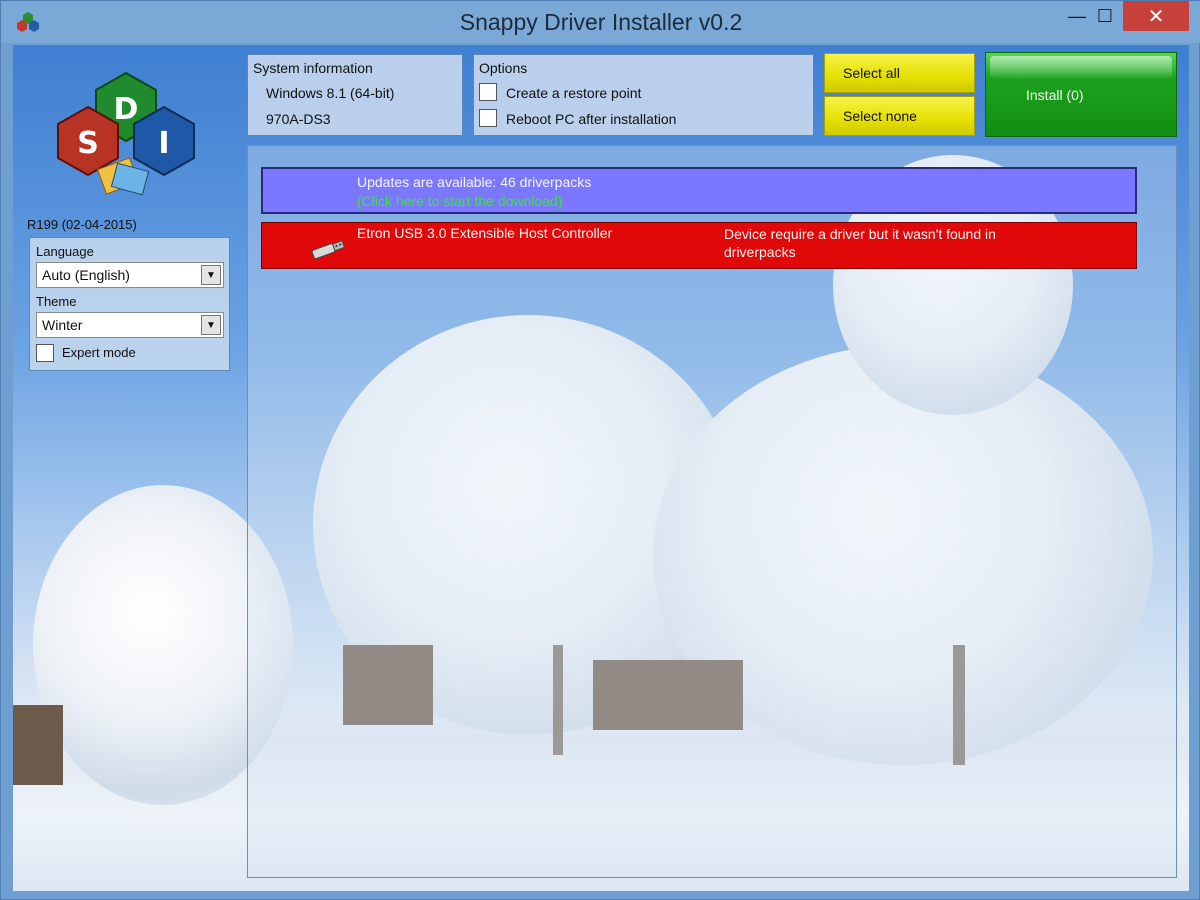 The image size is (1200, 900). What do you see at coordinates (62, 325) in the screenshot?
I see `theme-value: Winter` at bounding box center [62, 325].